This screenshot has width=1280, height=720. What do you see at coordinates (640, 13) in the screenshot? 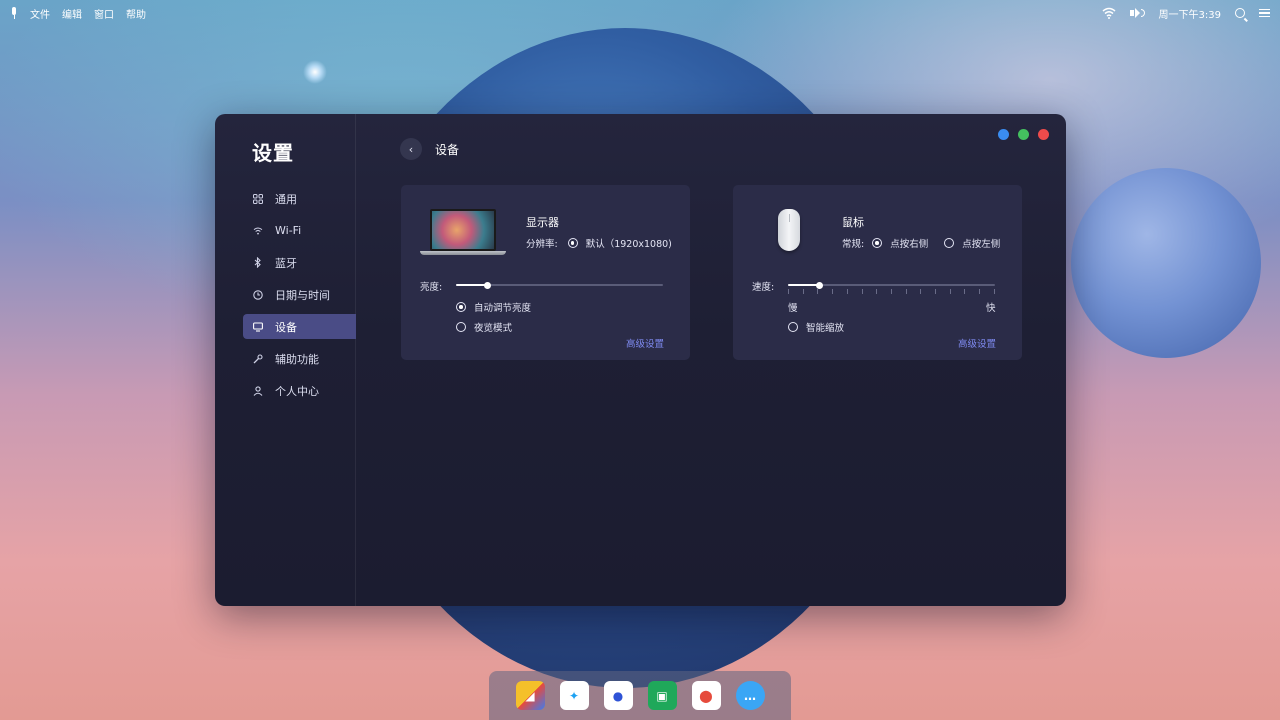
I see `menu-bar: 文件 编辑 窗口 帮助 周一下午3:39` at bounding box center [640, 13].